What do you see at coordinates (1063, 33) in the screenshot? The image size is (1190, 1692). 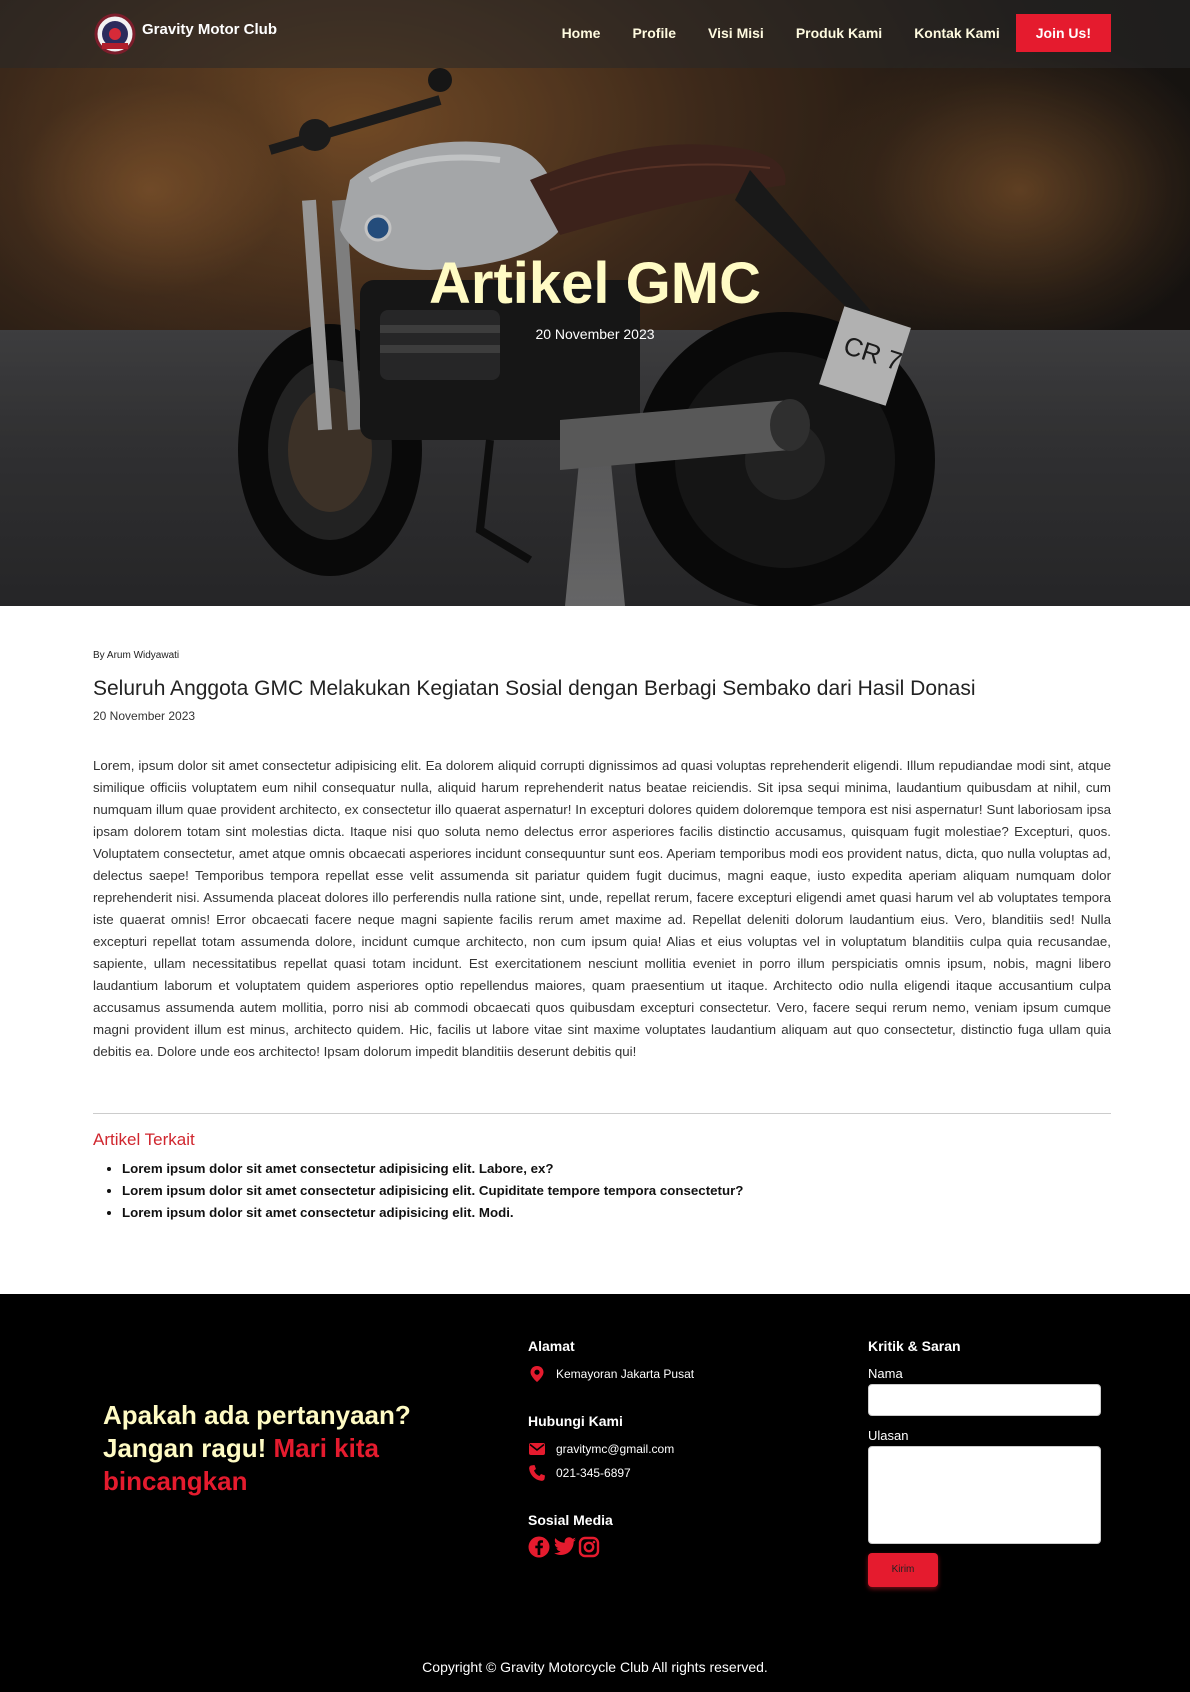 I see `join-button: Join Us!` at bounding box center [1063, 33].